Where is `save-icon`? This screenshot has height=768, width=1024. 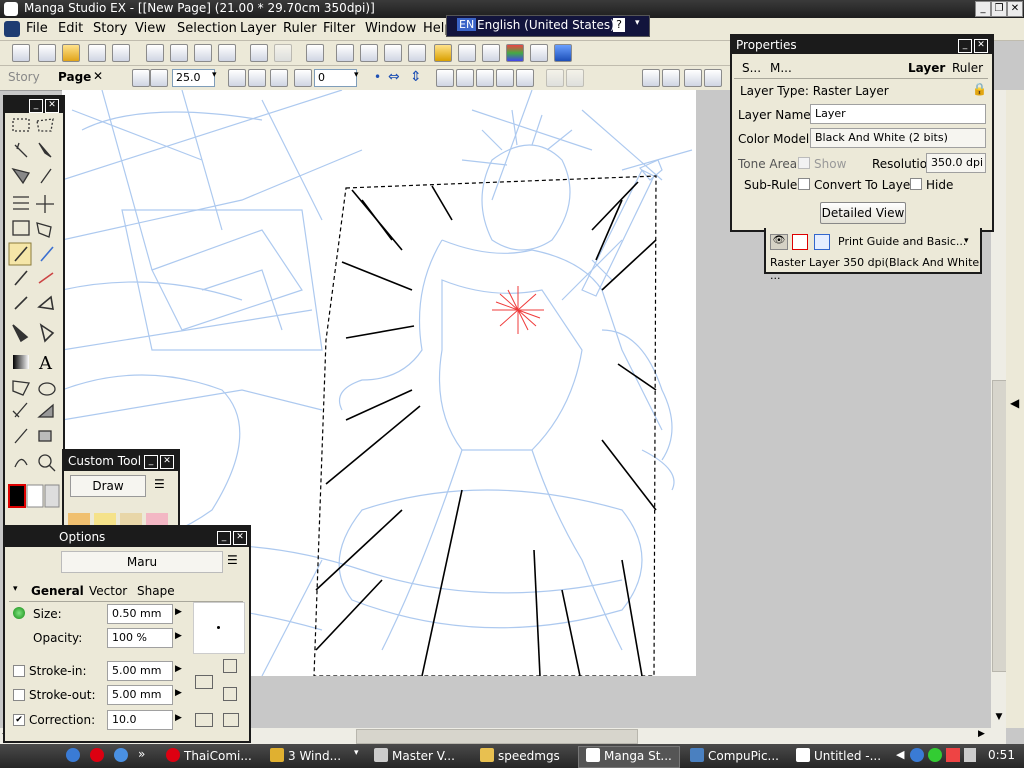
save-icon is located at coordinates (97, 53).